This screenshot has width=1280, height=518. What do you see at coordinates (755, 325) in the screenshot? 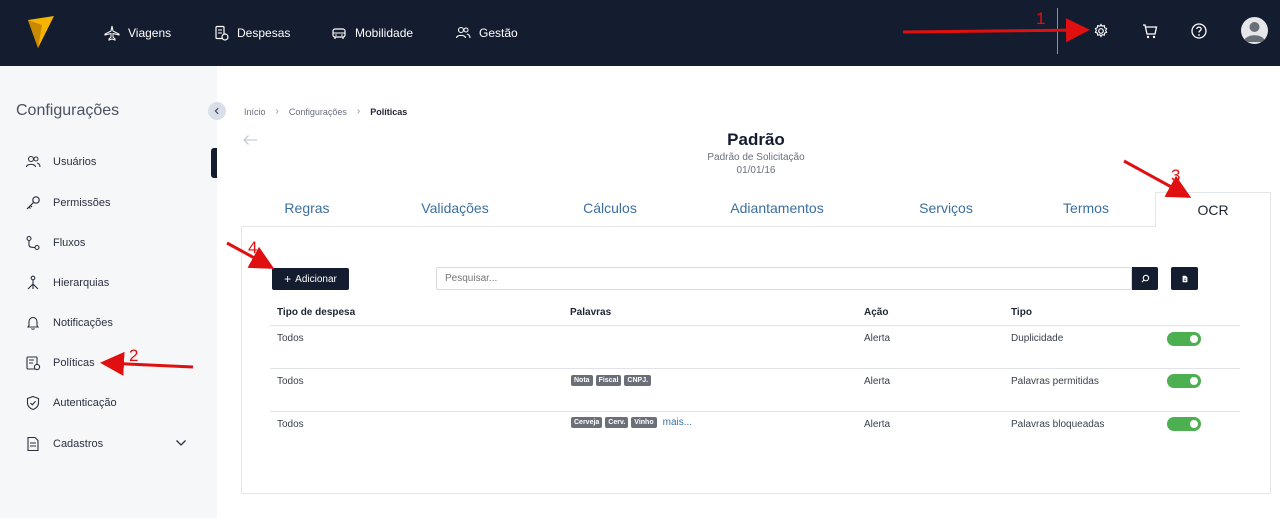
I see `table-header-divider` at bounding box center [755, 325].